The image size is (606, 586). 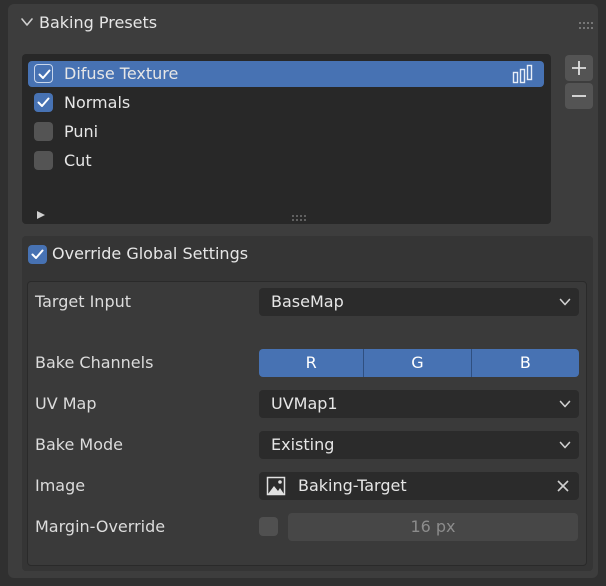 I want to click on override-global-checkbox, so click(x=37, y=254).